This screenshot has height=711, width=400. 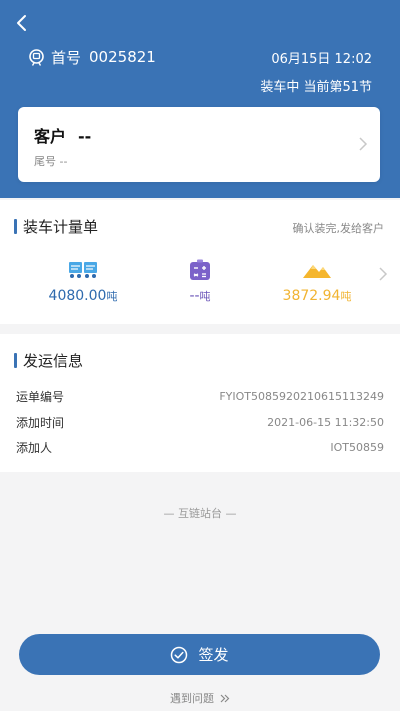 I want to click on confirm-send-link: 确认装完,发给客户, so click(x=339, y=228).